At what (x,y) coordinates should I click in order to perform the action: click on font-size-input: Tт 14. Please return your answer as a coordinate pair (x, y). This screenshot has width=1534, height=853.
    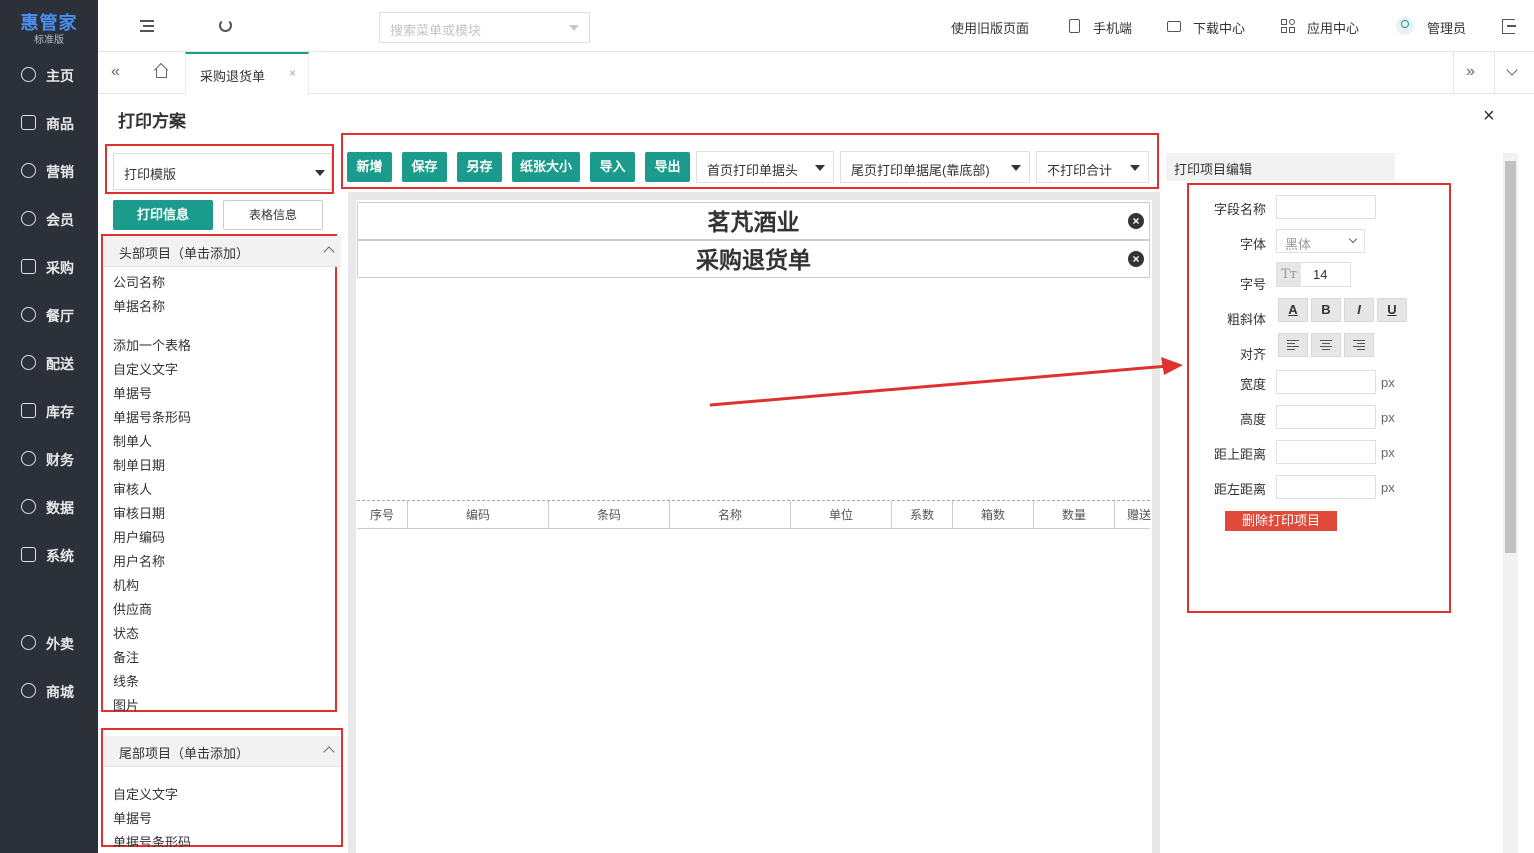
    Looking at the image, I should click on (1313, 274).